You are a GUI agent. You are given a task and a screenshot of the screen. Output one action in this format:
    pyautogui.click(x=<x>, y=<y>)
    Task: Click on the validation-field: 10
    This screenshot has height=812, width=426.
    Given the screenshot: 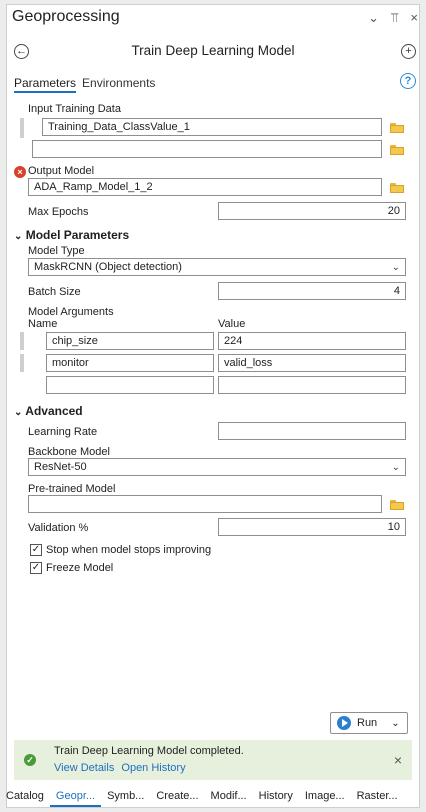 What is the action you would take?
    pyautogui.click(x=312, y=527)
    